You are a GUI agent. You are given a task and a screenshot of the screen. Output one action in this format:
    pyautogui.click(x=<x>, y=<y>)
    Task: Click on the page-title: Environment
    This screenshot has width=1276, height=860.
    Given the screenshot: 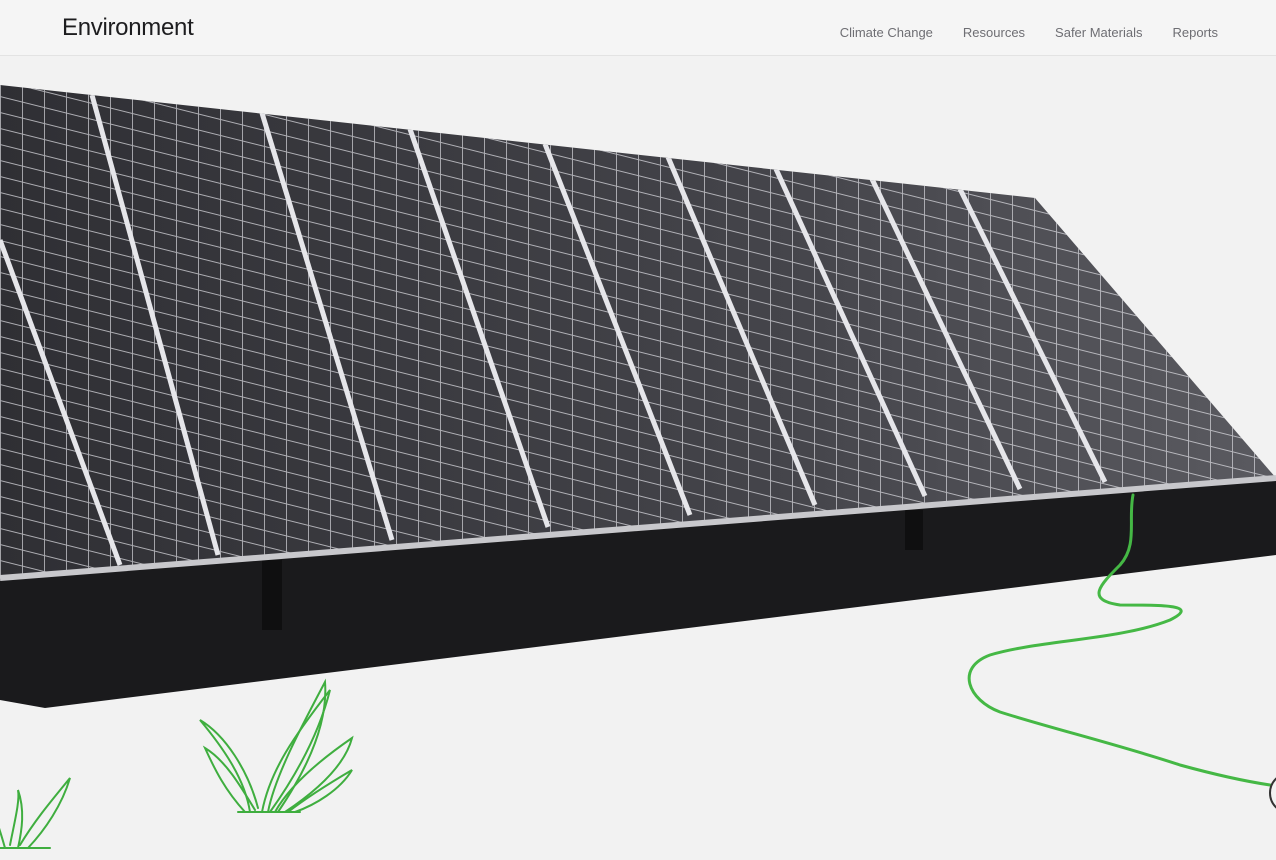 What is the action you would take?
    pyautogui.click(x=128, y=28)
    